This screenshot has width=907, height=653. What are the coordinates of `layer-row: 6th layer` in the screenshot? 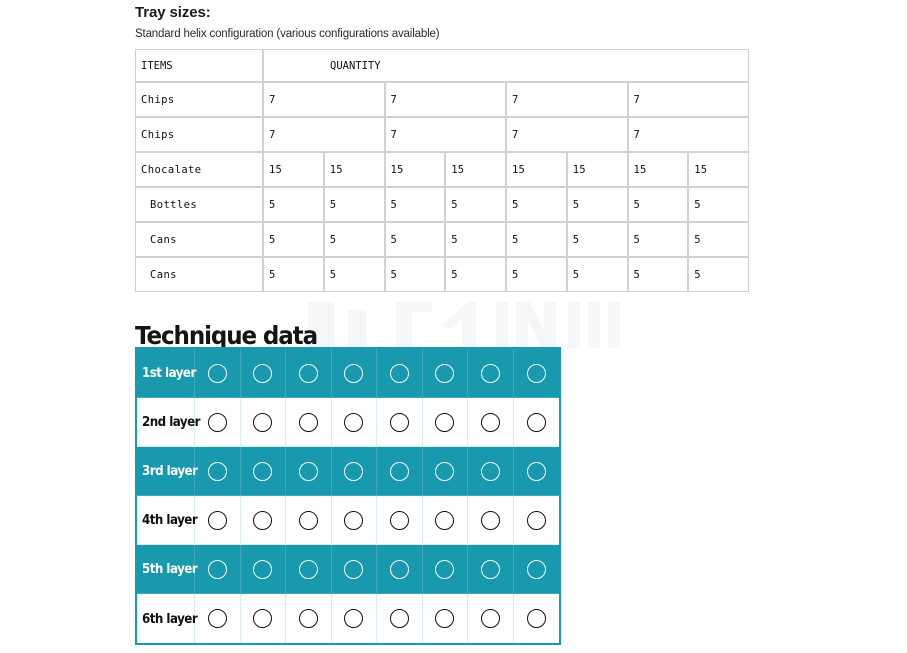 It's located at (348, 618).